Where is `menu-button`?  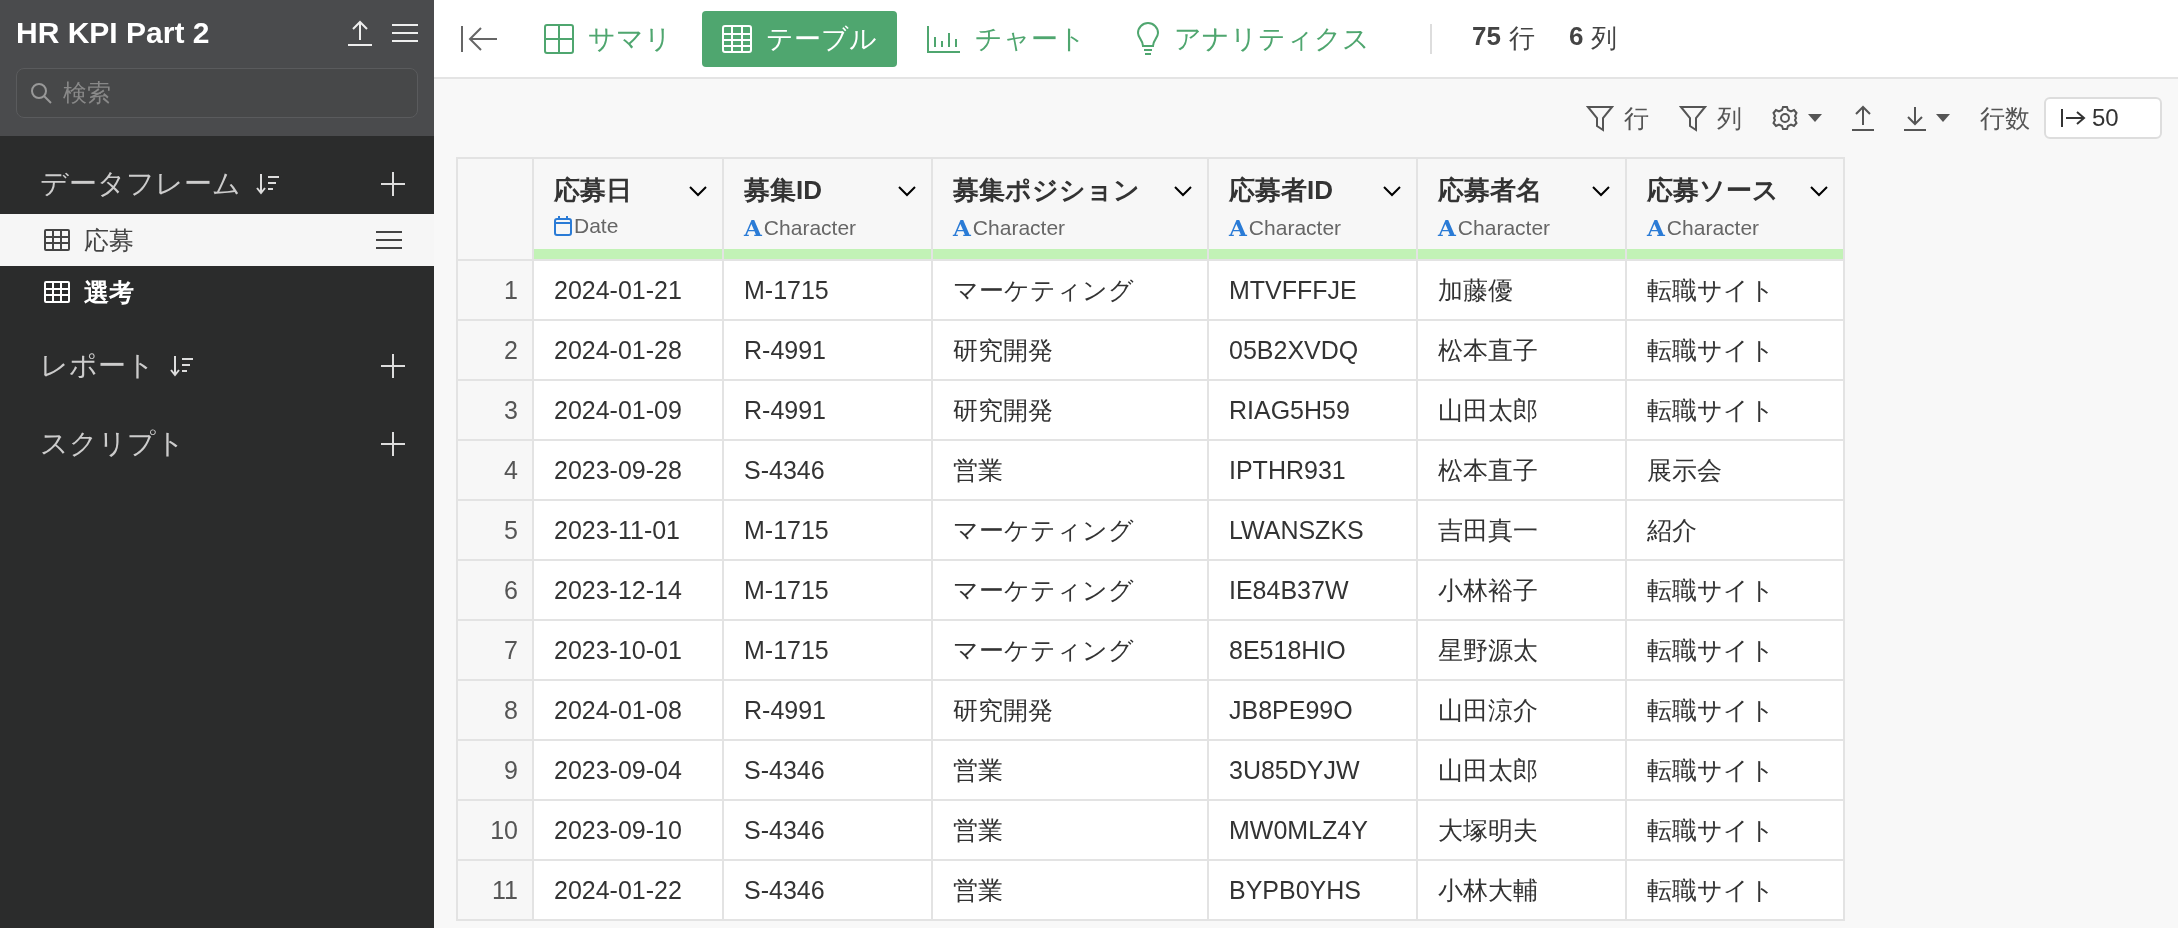
menu-button is located at coordinates (405, 33).